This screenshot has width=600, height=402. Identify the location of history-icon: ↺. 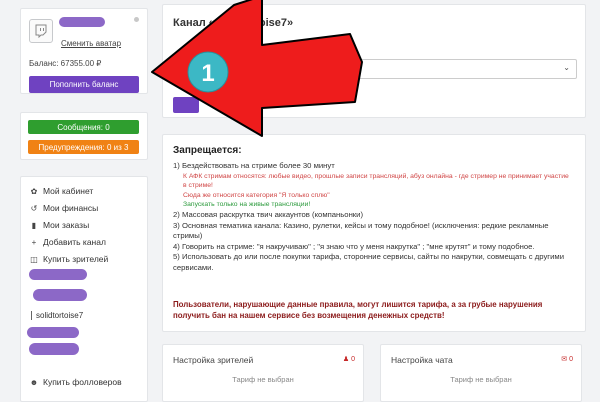
(34, 208).